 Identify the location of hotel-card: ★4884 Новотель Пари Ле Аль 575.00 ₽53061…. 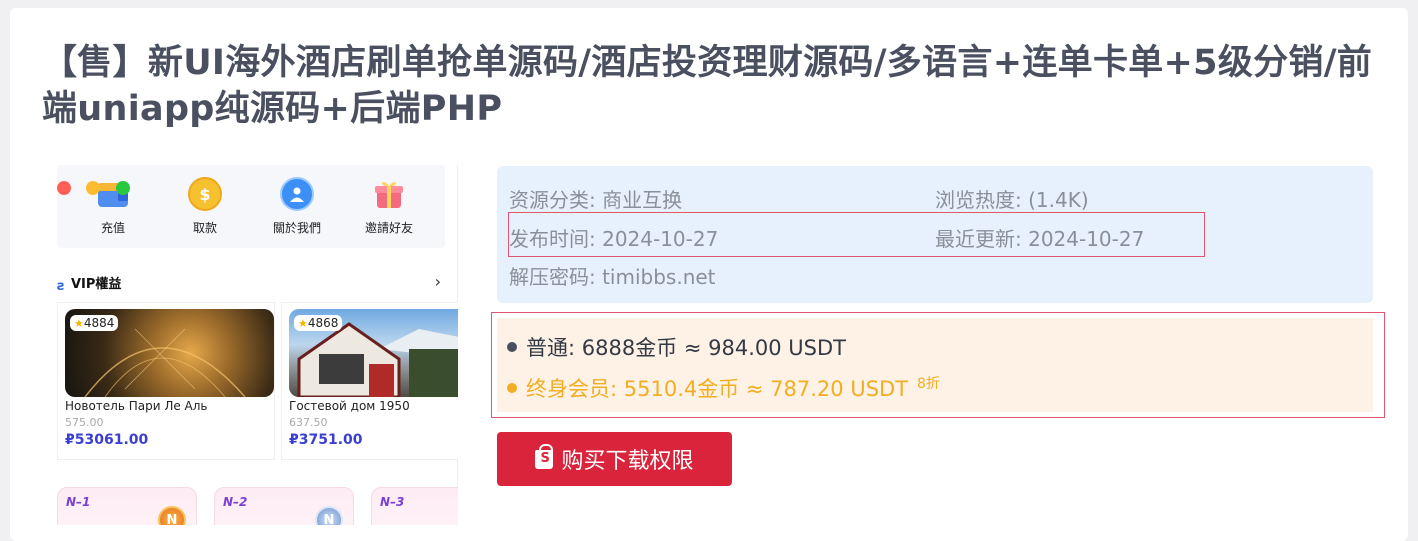
(166, 381).